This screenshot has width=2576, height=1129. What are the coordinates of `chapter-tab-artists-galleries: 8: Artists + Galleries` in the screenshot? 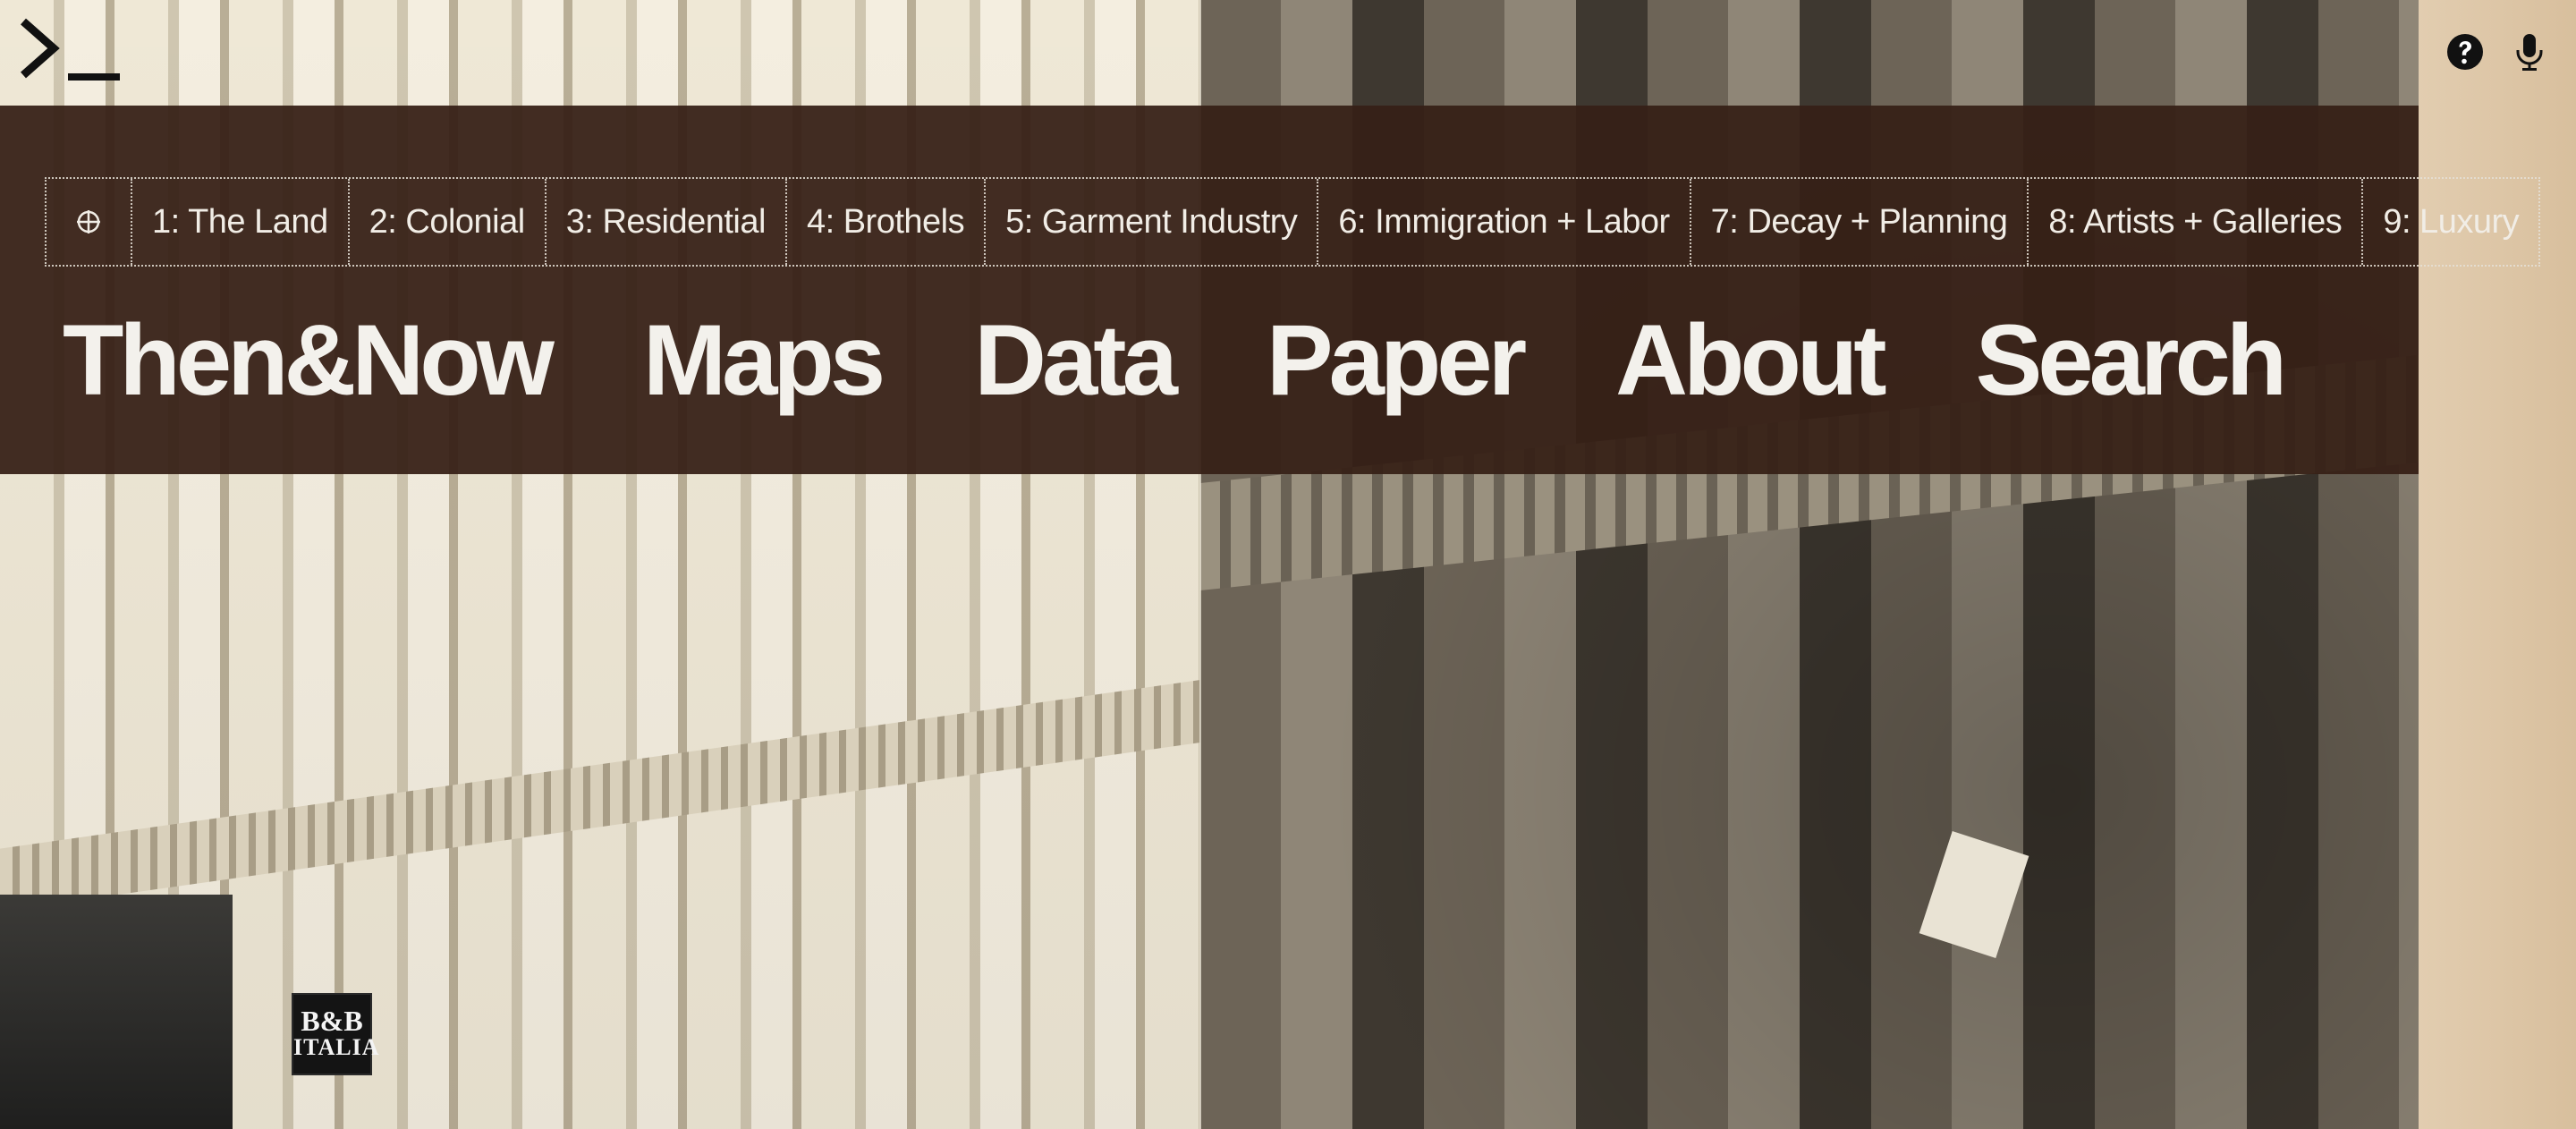 It's located at (2196, 222).